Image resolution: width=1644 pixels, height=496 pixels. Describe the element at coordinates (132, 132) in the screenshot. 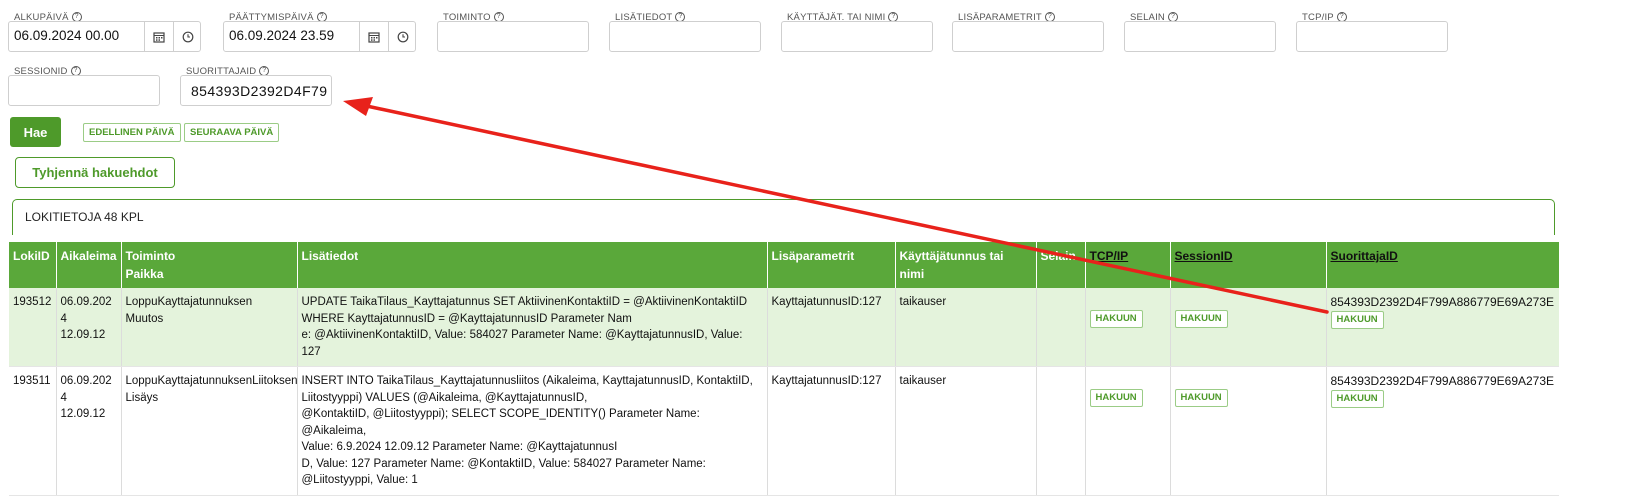

I see `previous-day-button: EDELLINEN PÄIVÄ` at that location.